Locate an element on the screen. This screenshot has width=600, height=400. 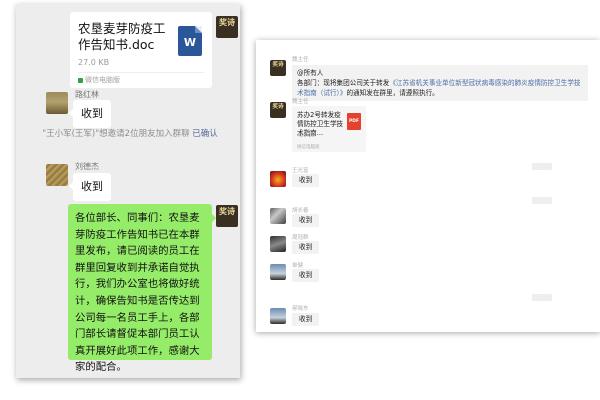
file-size: 460.1K is located at coordinates (306, 136).